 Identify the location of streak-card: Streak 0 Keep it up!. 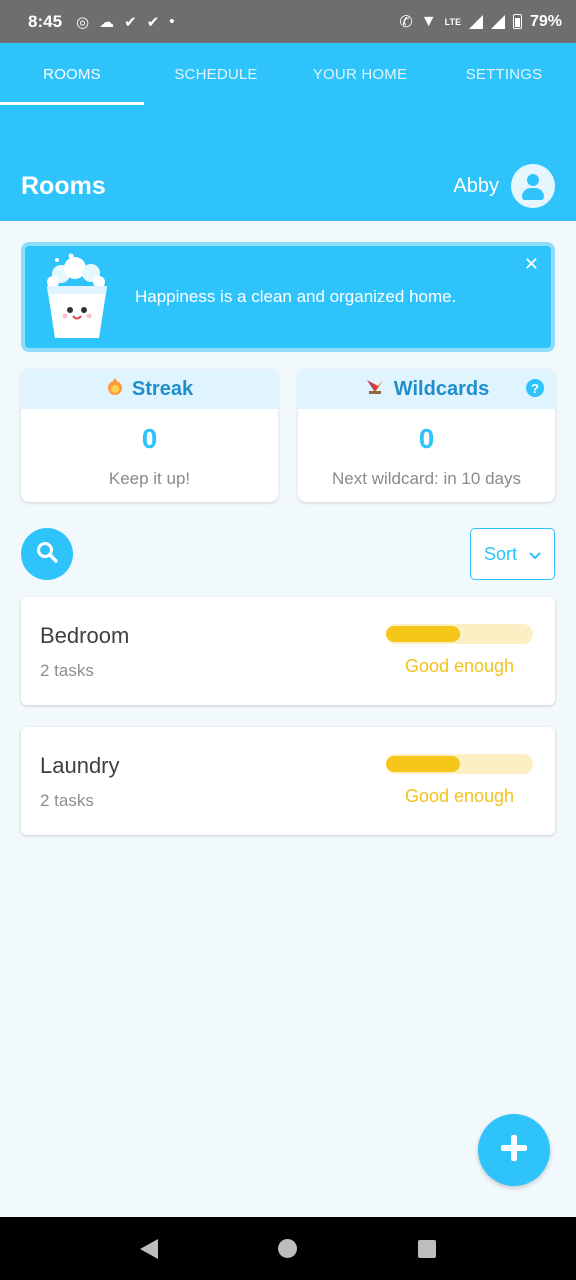
(149, 435).